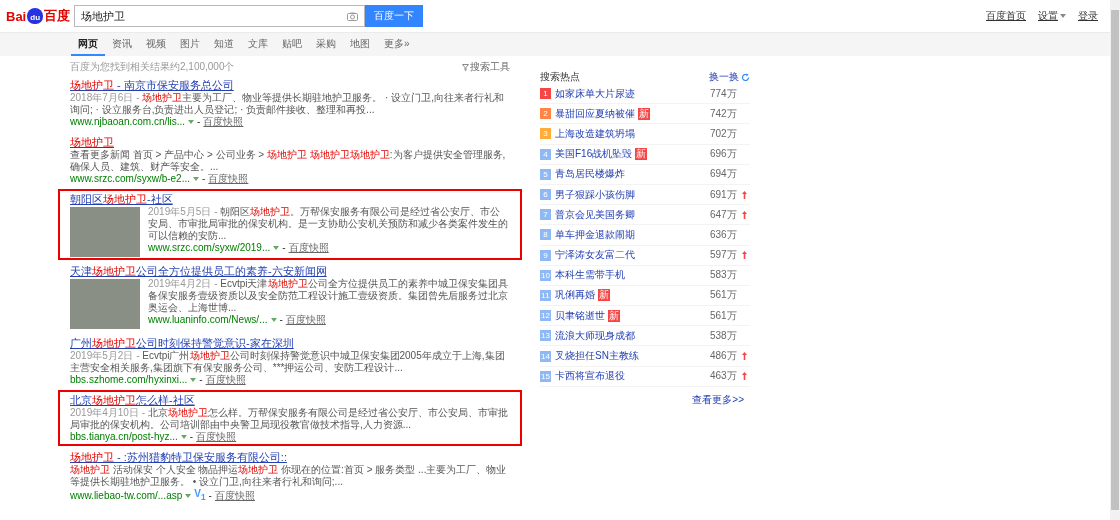 This screenshot has width=1120, height=520. Describe the element at coordinates (545, 376) in the screenshot. I see `rank-badge: 15` at that location.